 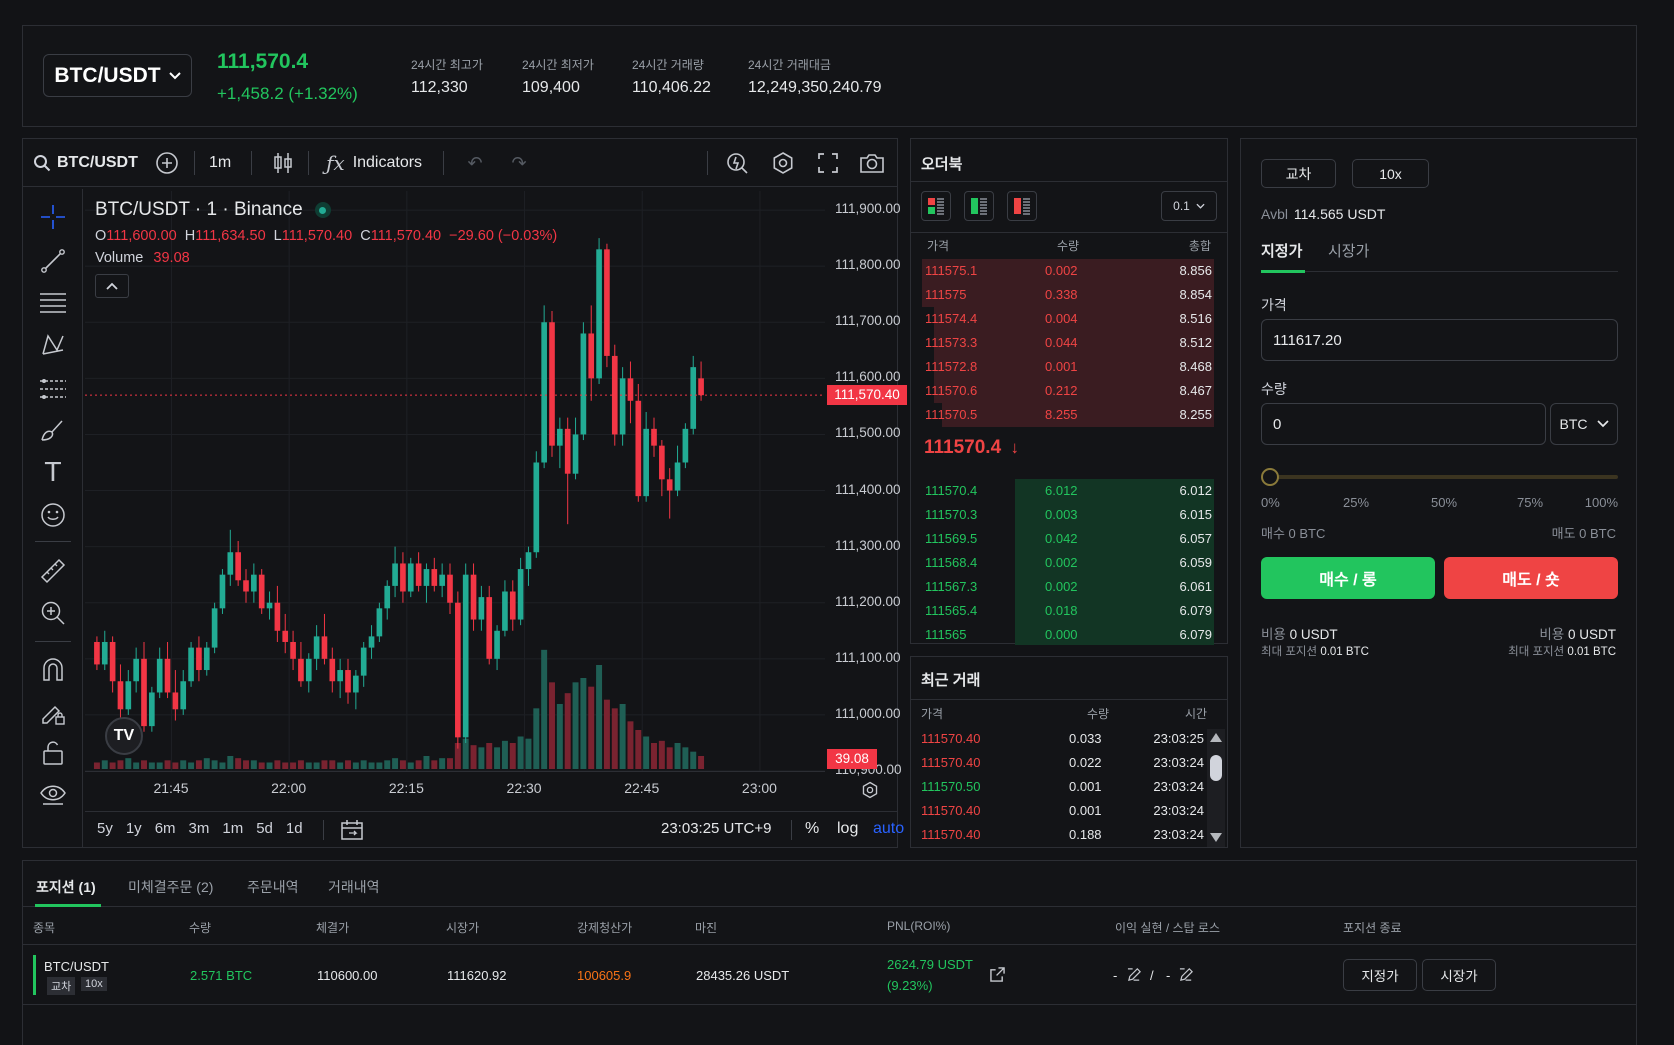 I want to click on close-market-button: 시장가, so click(x=1459, y=975).